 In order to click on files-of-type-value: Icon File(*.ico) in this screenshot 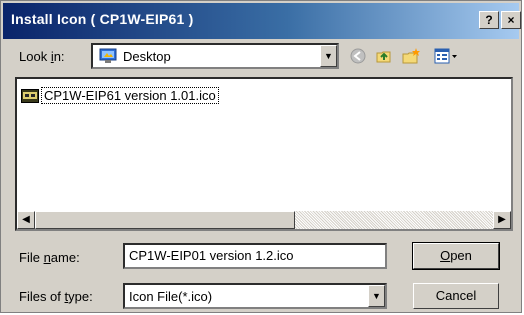, I will do `click(171, 296)`.